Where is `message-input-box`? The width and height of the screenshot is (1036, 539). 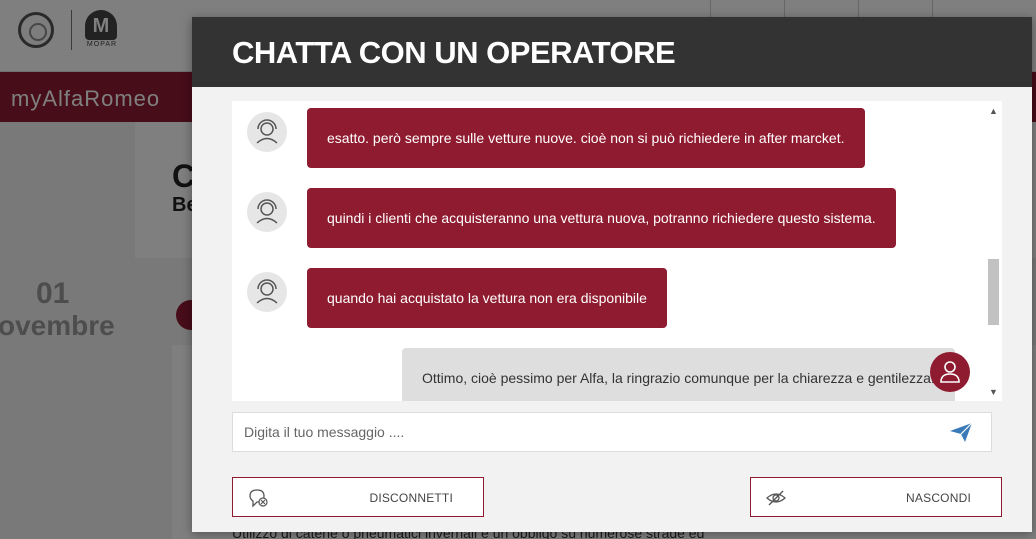
message-input-box is located at coordinates (612, 432).